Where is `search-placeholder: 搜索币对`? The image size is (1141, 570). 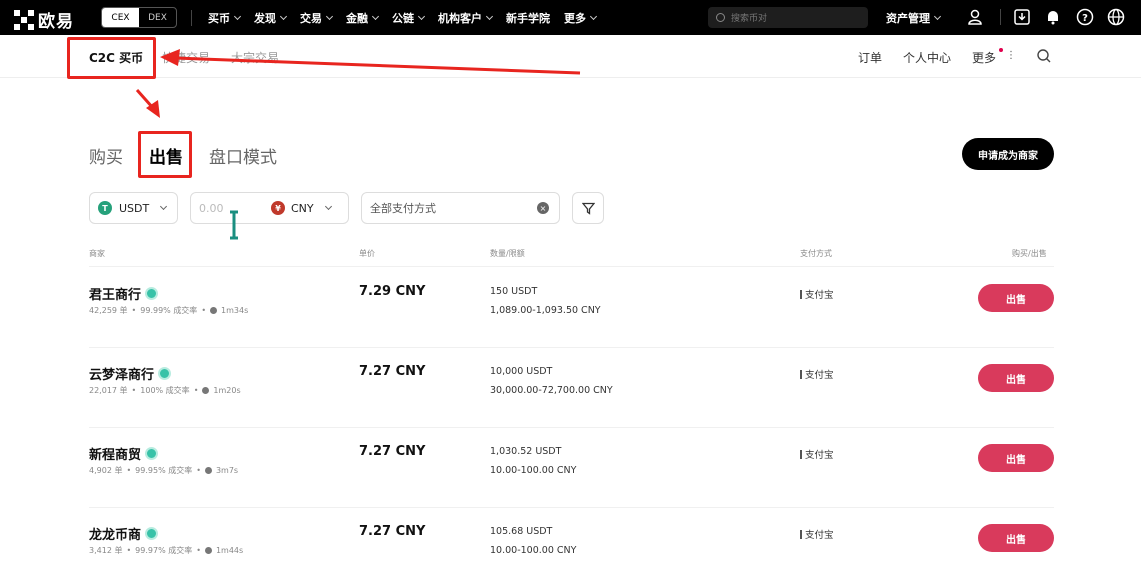
search-placeholder: 搜索币对 is located at coordinates (749, 19).